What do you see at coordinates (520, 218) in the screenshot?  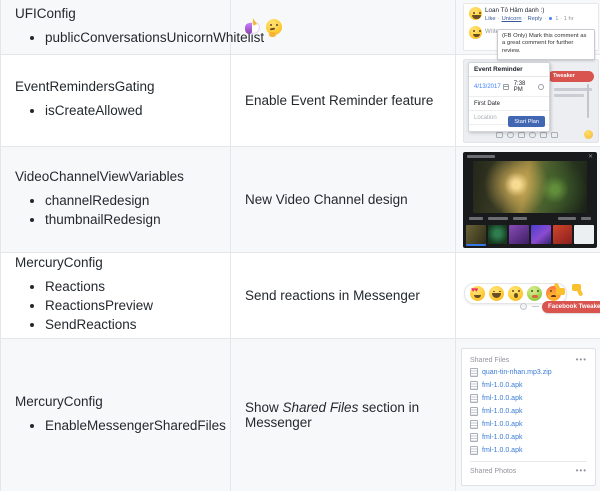 I see `share-control-placeholder` at bounding box center [520, 218].